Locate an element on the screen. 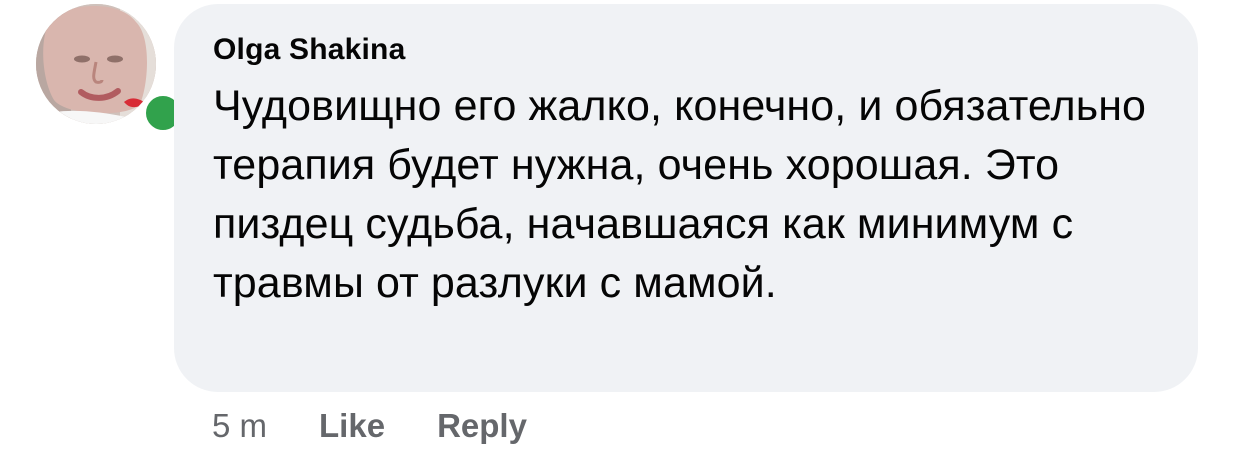  comment-timestamp: 5 m is located at coordinates (239, 426).